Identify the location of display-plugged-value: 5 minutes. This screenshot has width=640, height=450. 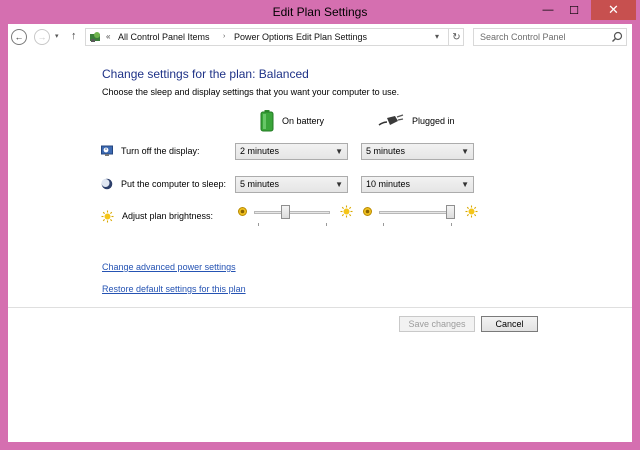
(386, 151).